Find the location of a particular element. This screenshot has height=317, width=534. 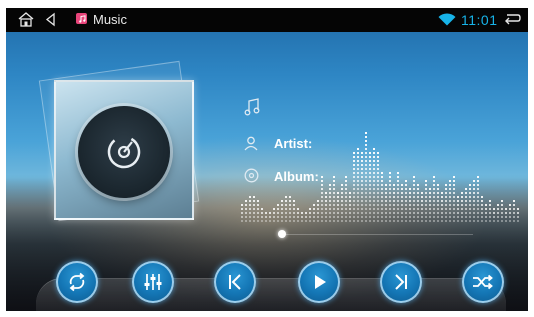

progress-track is located at coordinates (375, 234).